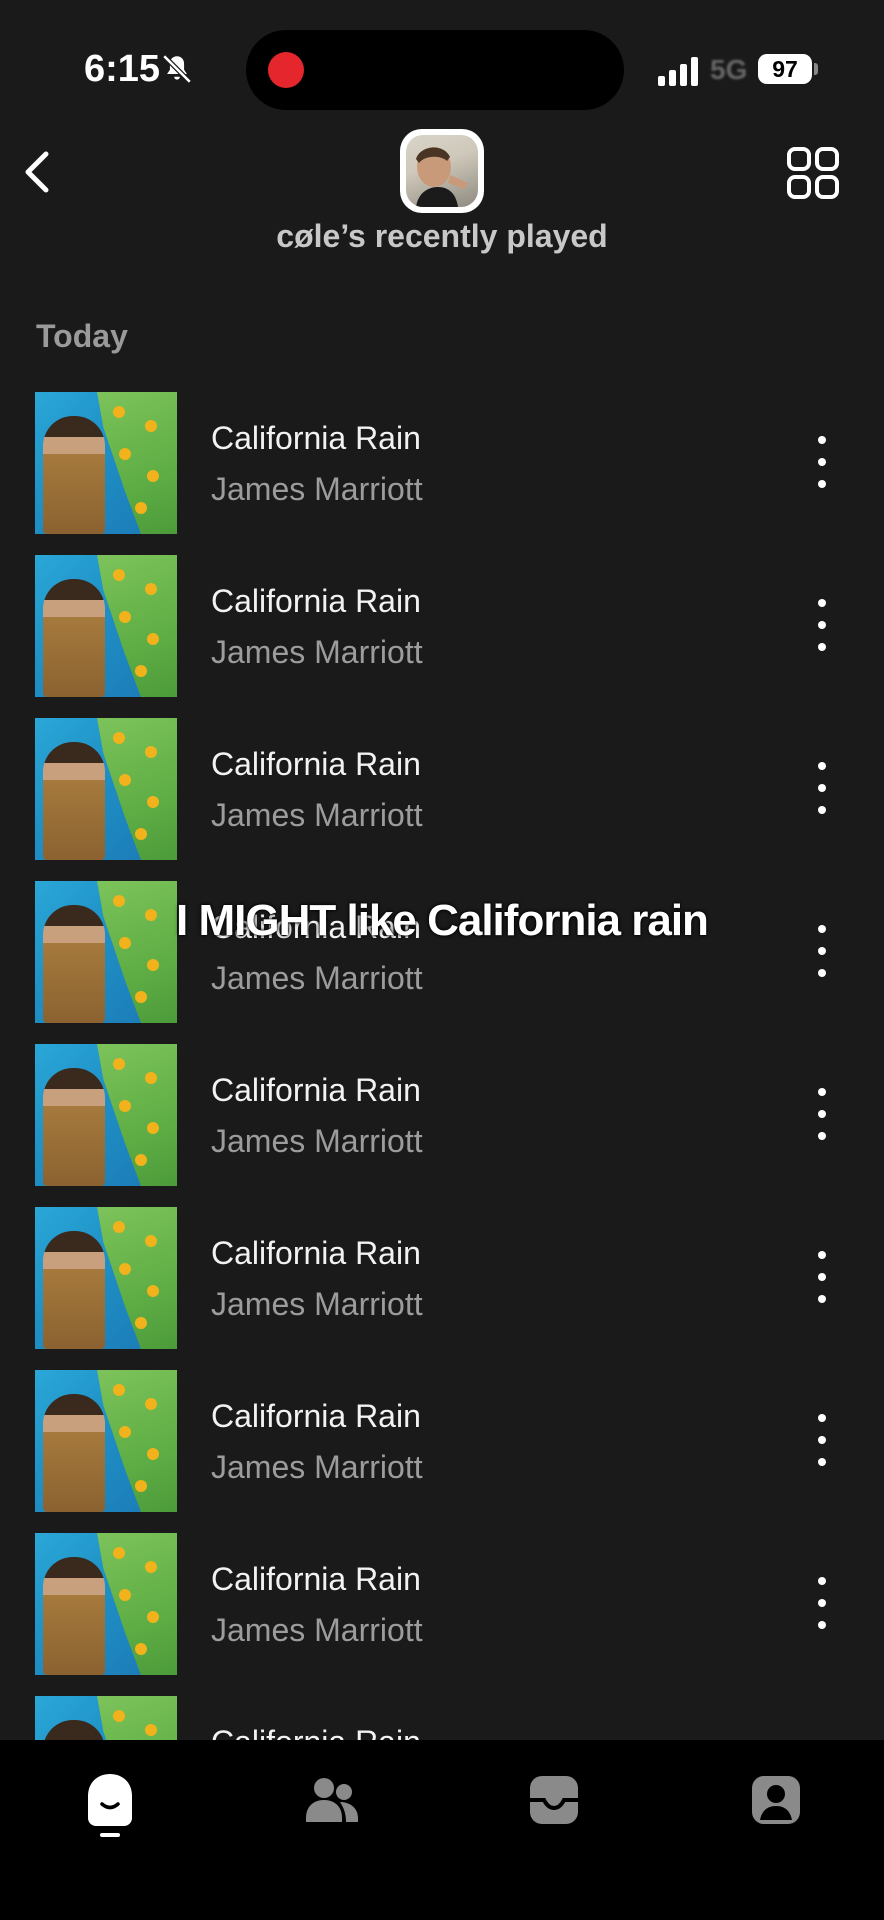 The width and height of the screenshot is (884, 1920). What do you see at coordinates (82, 336) in the screenshot?
I see `section-label-today: Today` at bounding box center [82, 336].